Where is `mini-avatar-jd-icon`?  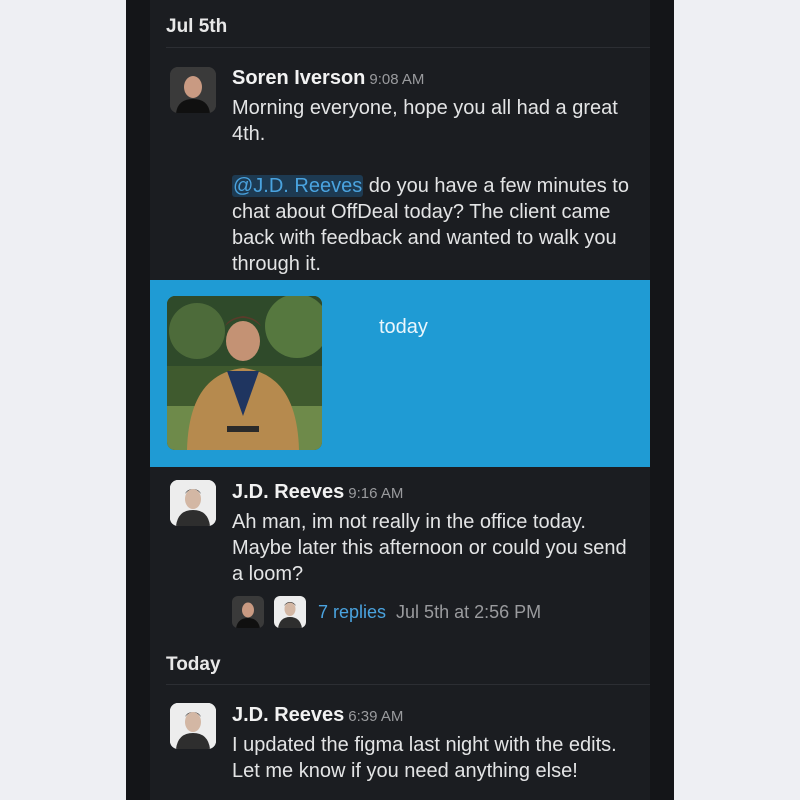
mini-avatar-jd-icon is located at coordinates (290, 612).